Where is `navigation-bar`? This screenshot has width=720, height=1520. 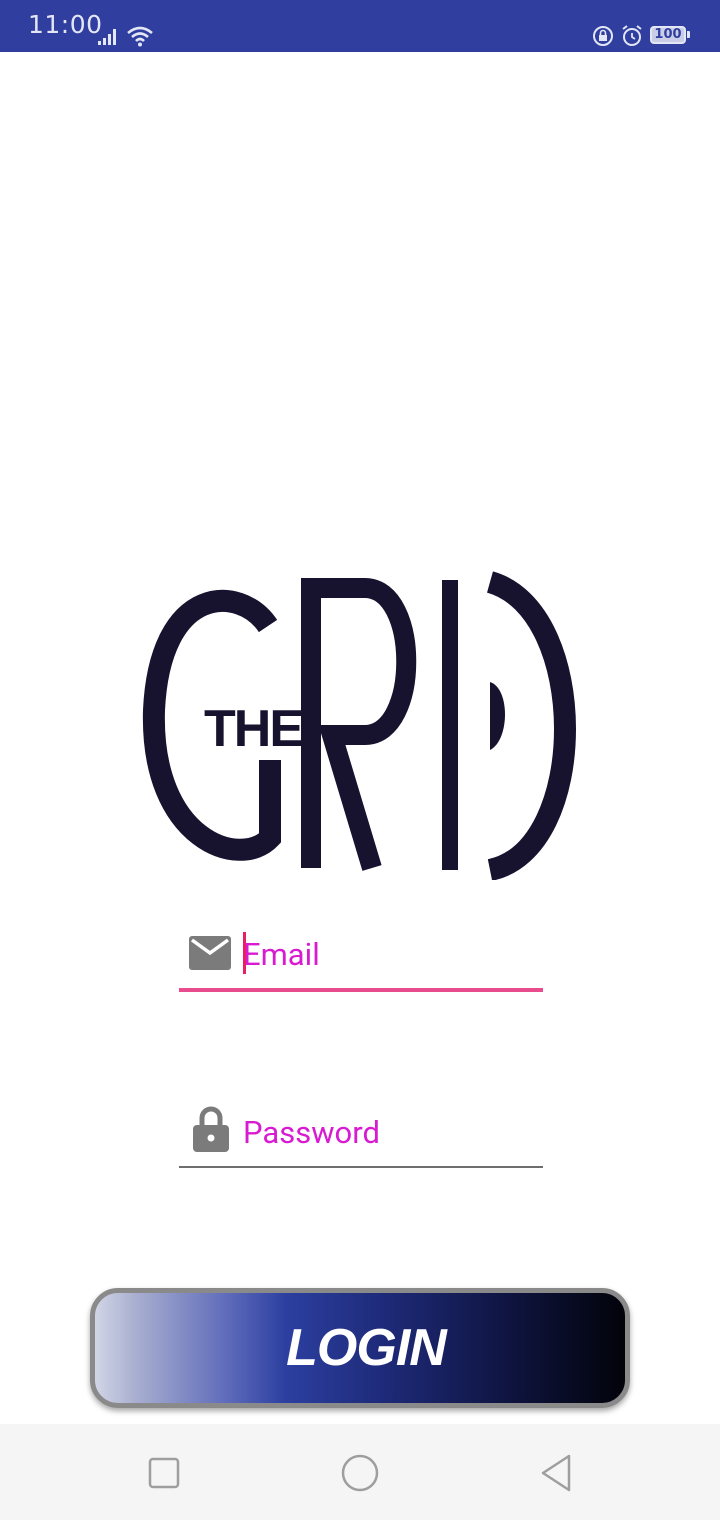
navigation-bar is located at coordinates (360, 1472).